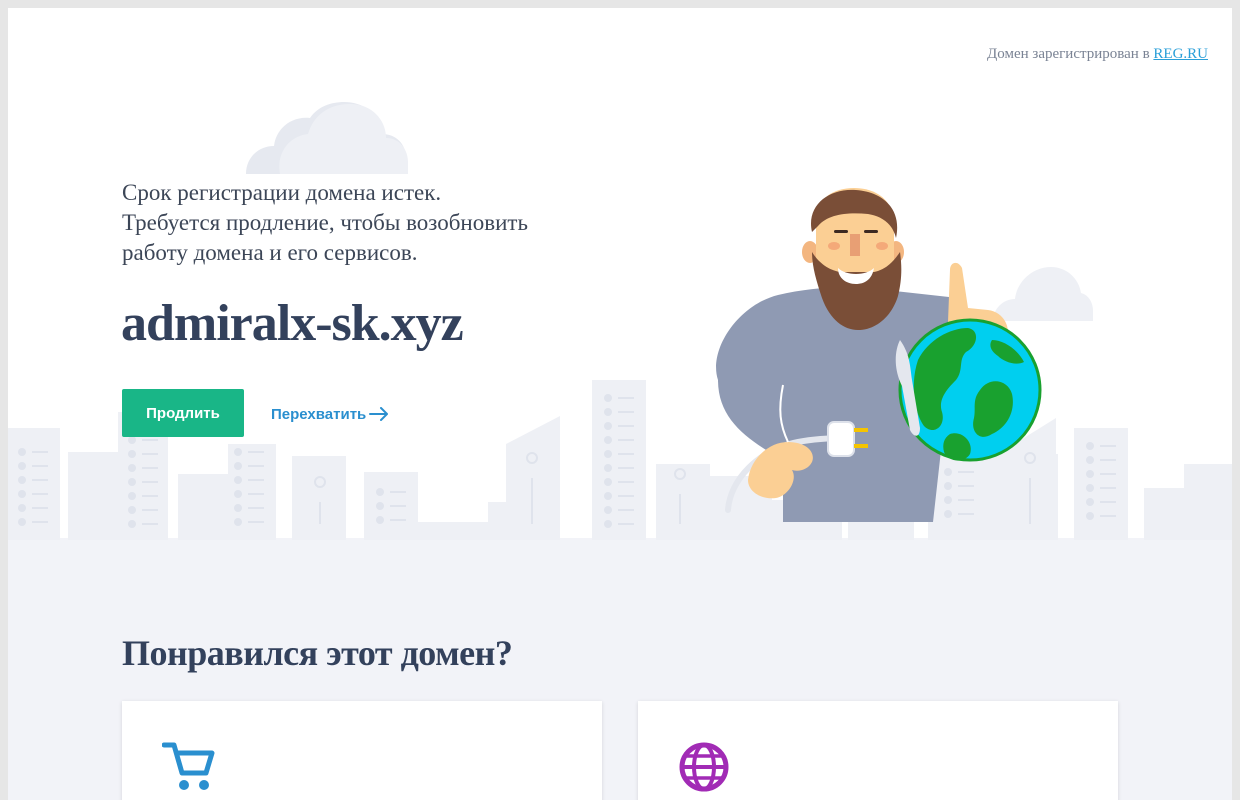 The image size is (1240, 800). What do you see at coordinates (188, 766) in the screenshot?
I see `cart-icon` at bounding box center [188, 766].